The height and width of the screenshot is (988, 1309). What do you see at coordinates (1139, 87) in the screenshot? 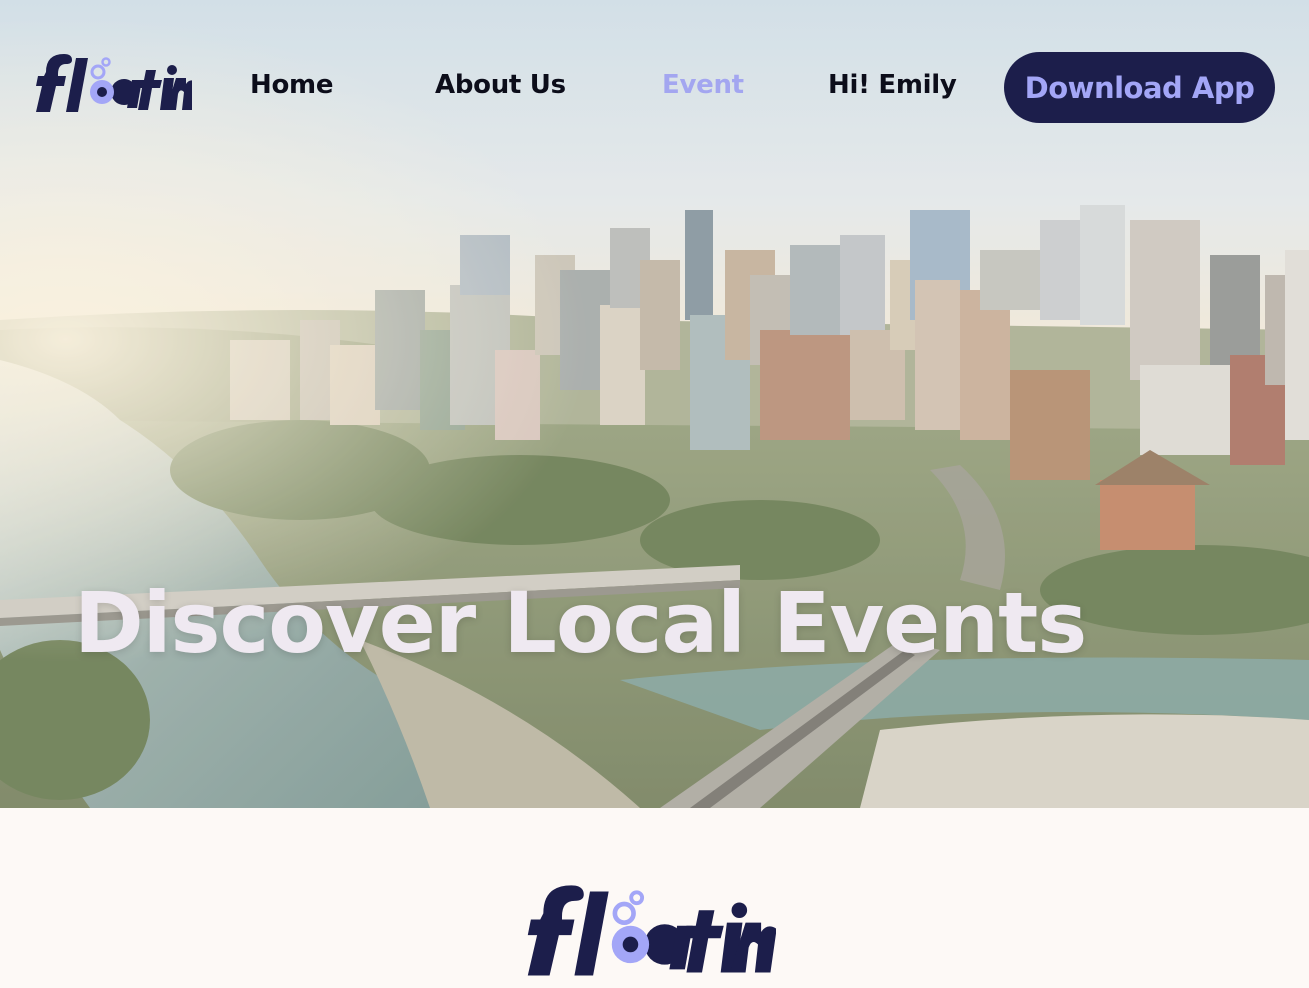
I see `download-app-button: Download App` at bounding box center [1139, 87].